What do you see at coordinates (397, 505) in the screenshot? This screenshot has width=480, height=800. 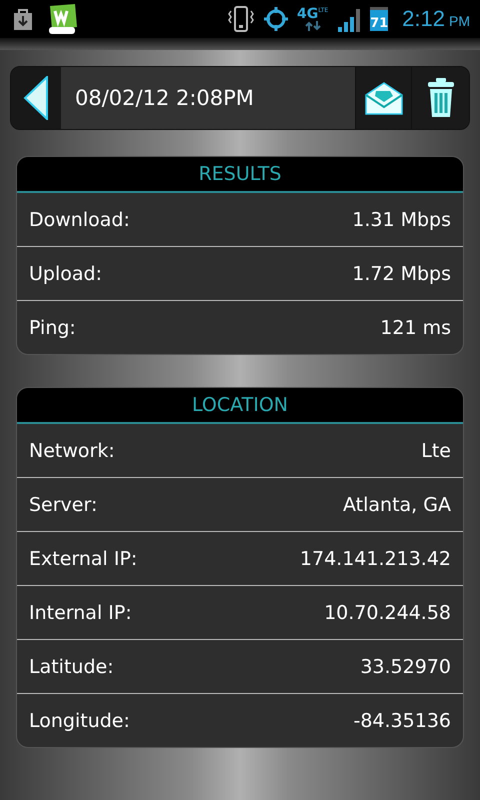 I see `row-value: Atlanta, GA` at bounding box center [397, 505].